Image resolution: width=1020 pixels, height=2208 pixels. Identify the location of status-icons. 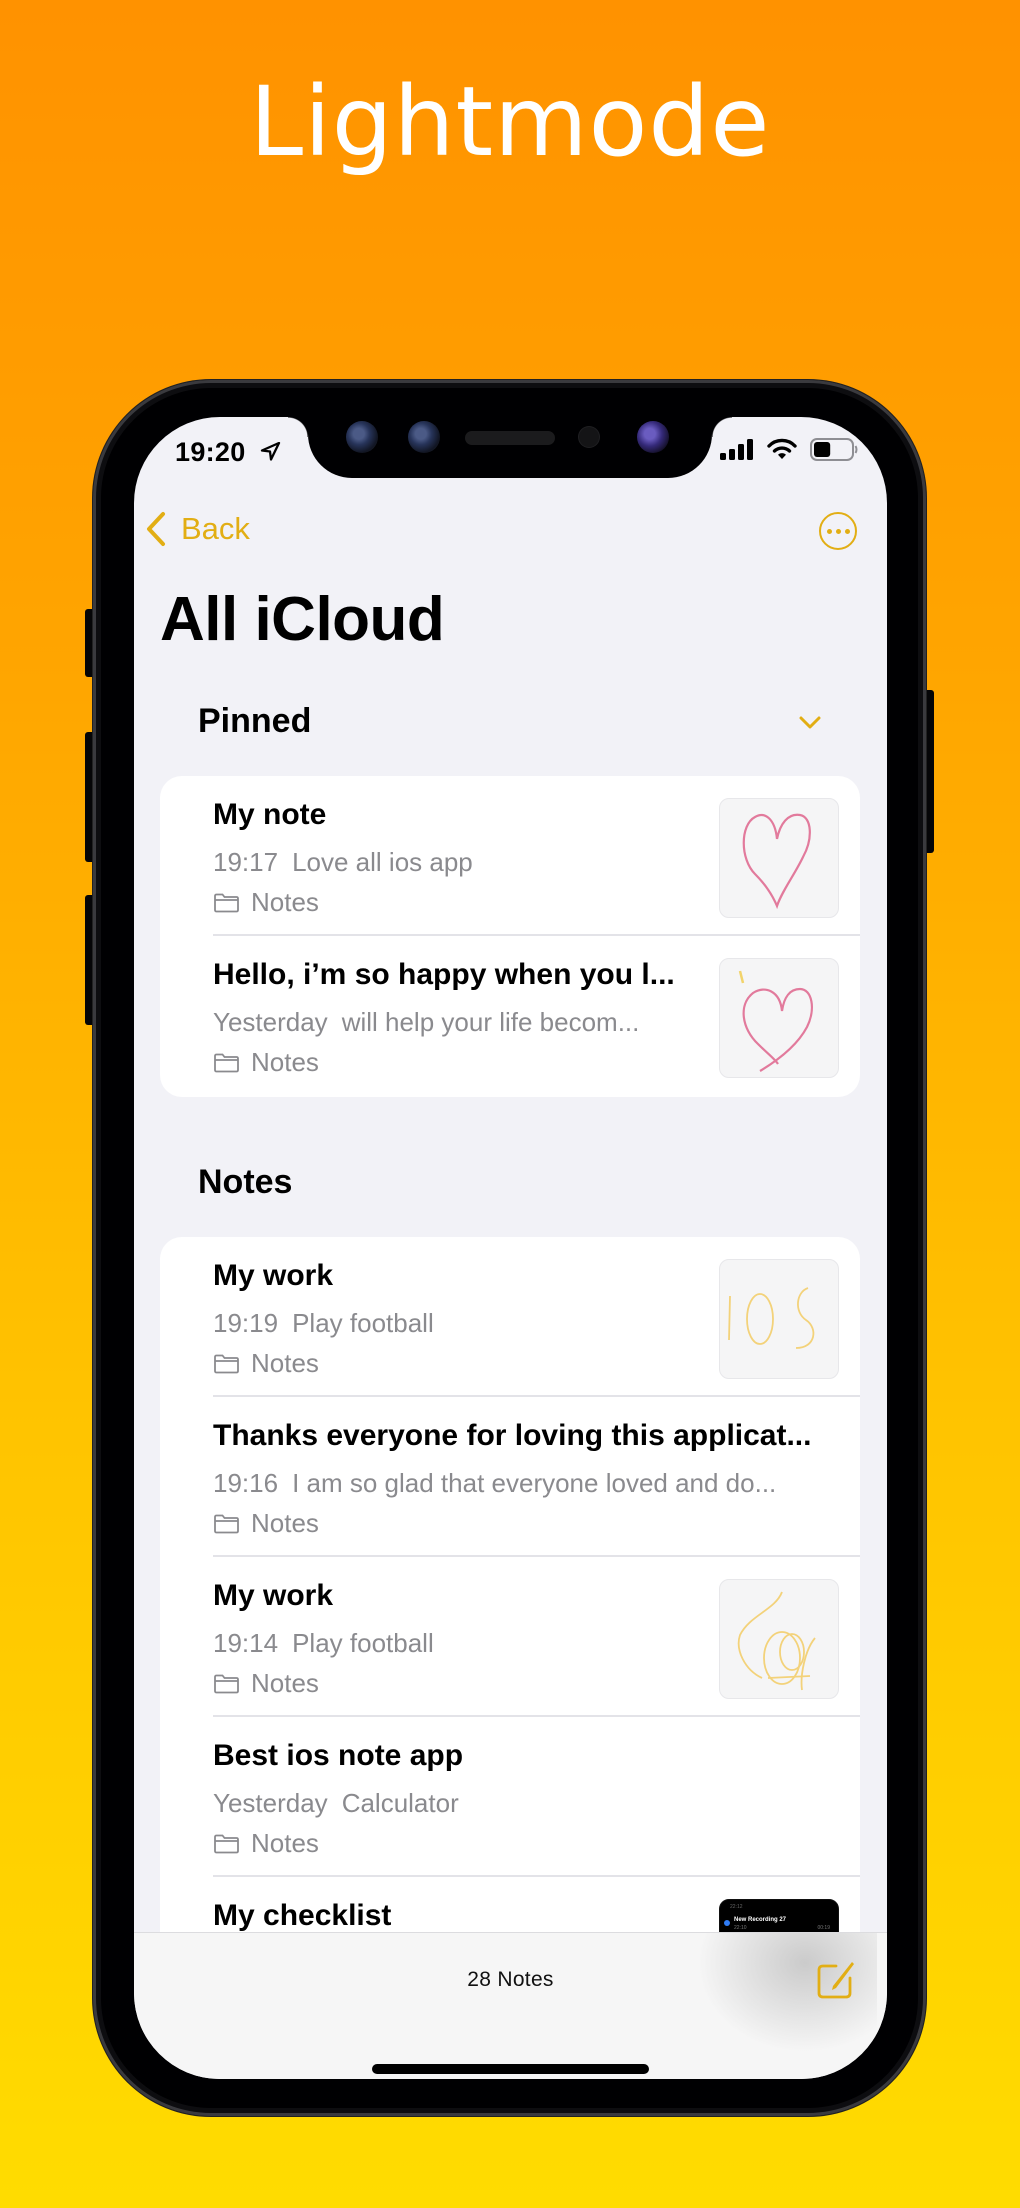
(789, 449).